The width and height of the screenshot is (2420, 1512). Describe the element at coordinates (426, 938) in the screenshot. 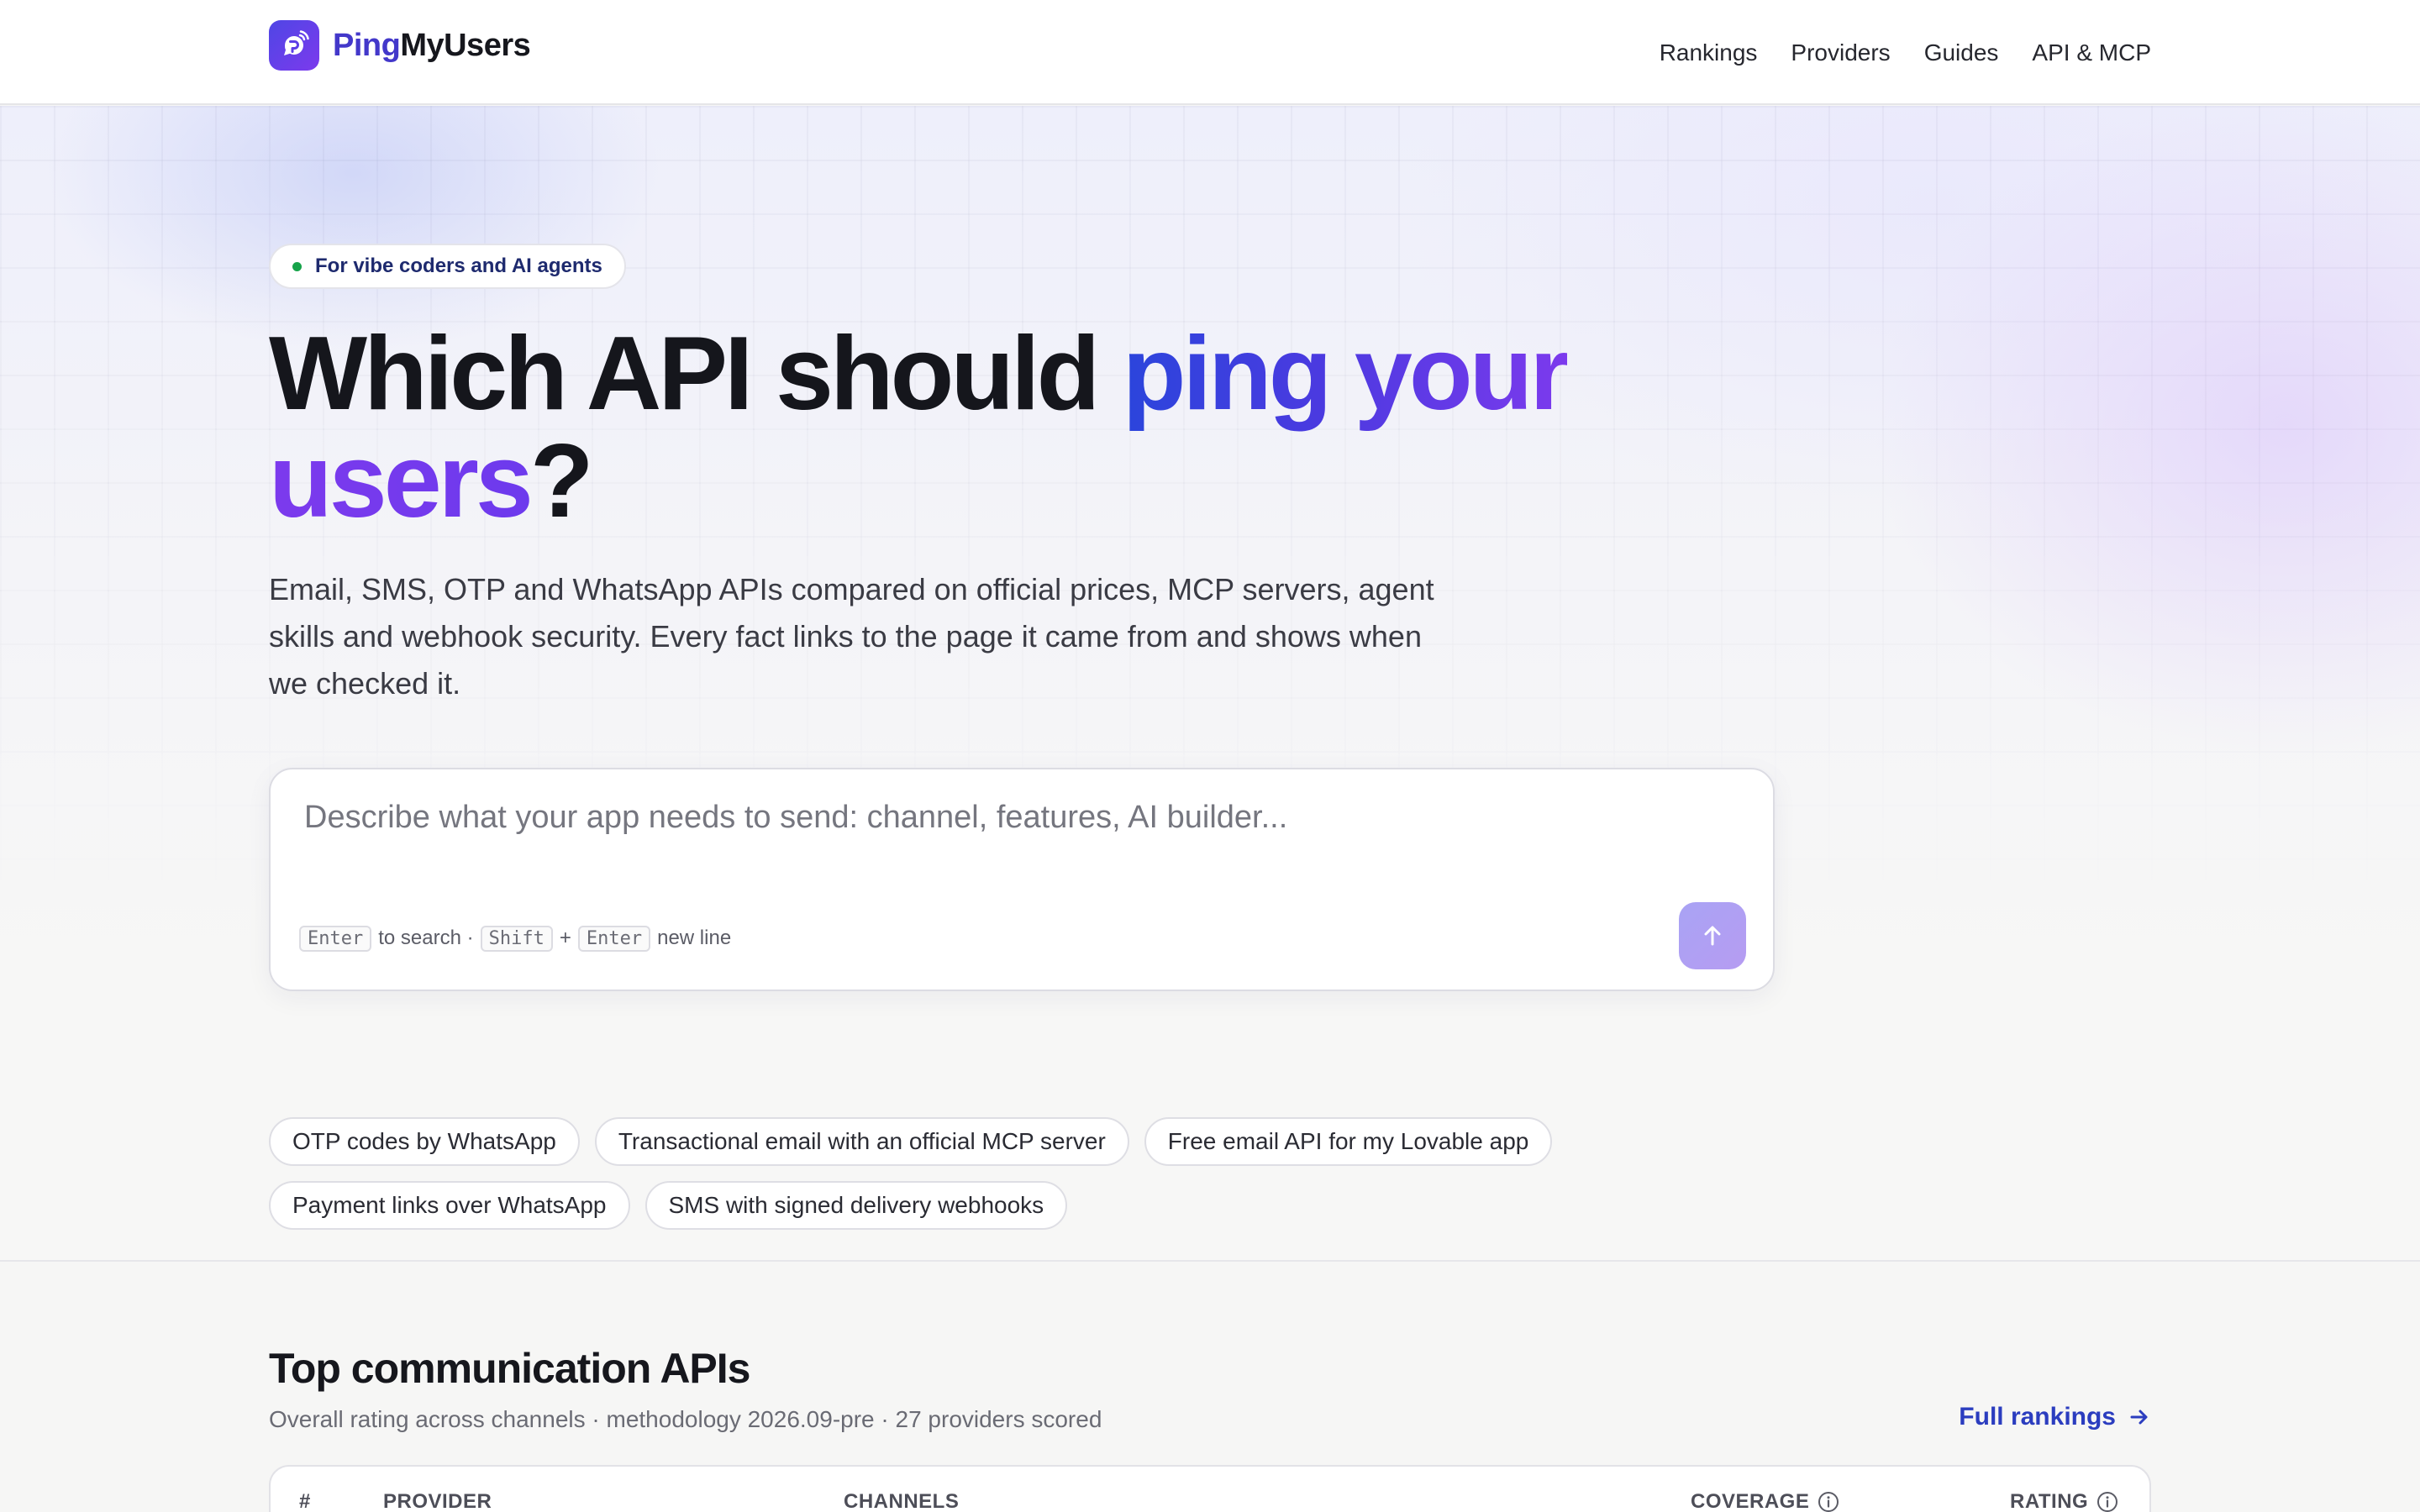

I see `hint-to-search: to search ·` at that location.